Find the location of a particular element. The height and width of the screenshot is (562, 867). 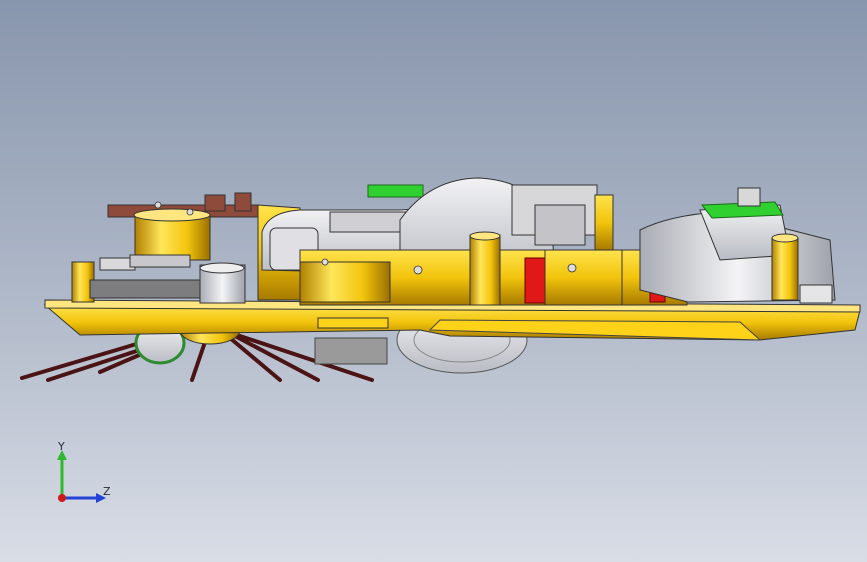

triad-graphic is located at coordinates (81, 476).